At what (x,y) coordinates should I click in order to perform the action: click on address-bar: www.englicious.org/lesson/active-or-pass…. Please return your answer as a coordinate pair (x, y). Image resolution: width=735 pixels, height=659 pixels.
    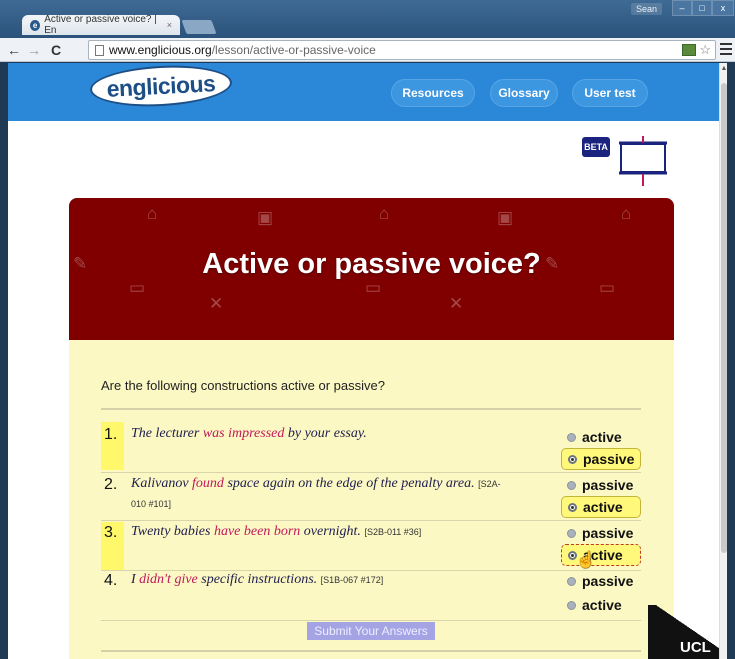
    Looking at the image, I should click on (402, 50).